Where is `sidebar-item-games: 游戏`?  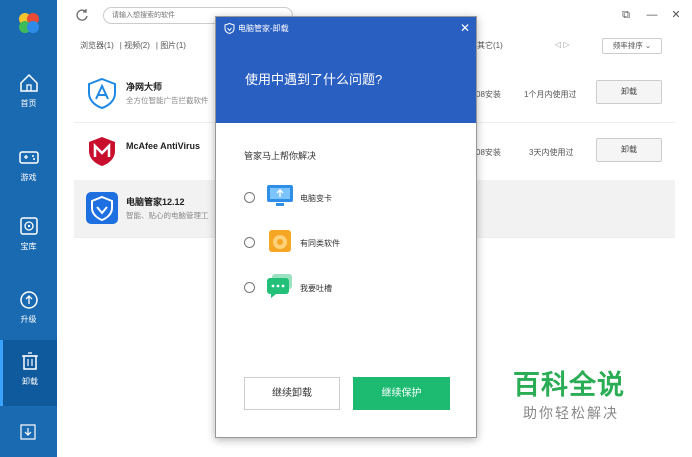
sidebar-item-games: 游戏 is located at coordinates (28, 169).